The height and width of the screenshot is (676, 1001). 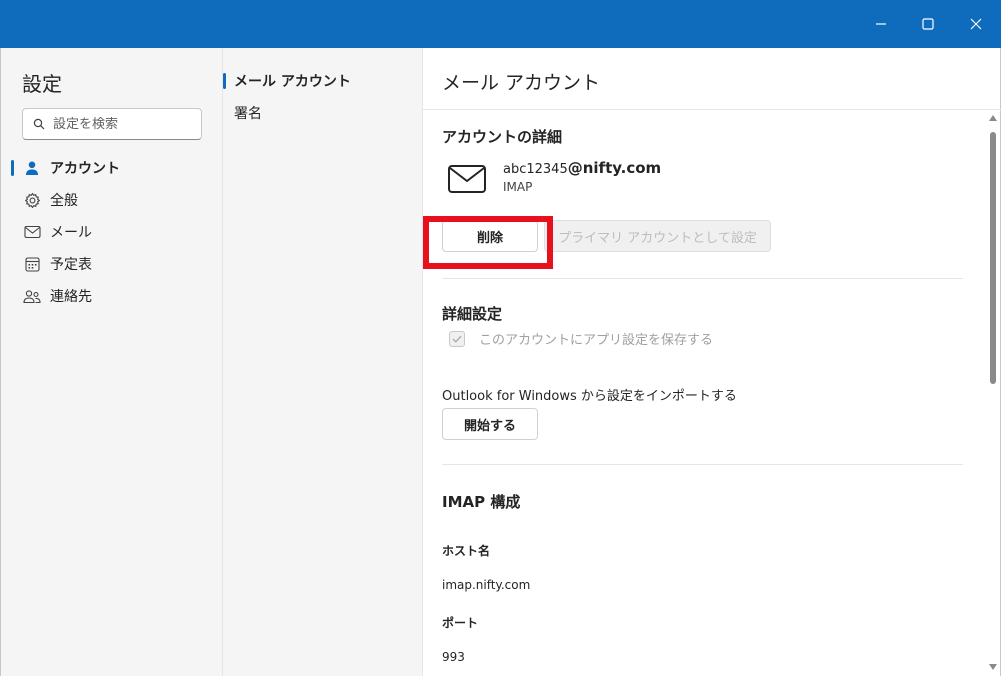 I want to click on save-app-settings-checkbox: このアカウントにアプリ設定を保存する, so click(x=581, y=338).